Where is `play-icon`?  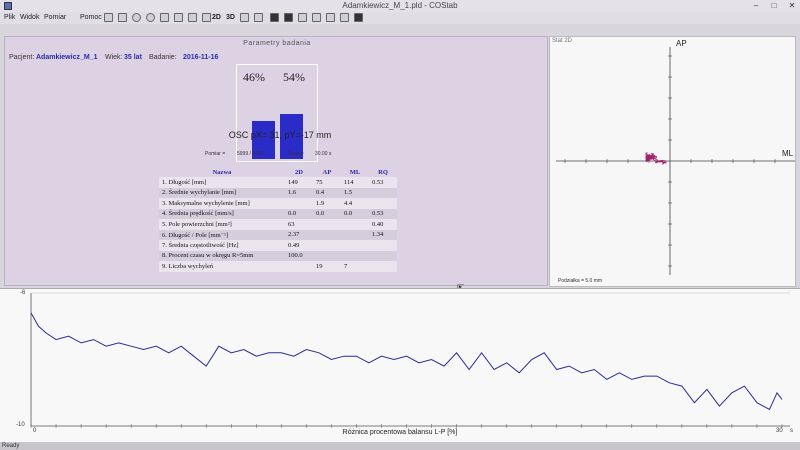 play-icon is located at coordinates (150, 17).